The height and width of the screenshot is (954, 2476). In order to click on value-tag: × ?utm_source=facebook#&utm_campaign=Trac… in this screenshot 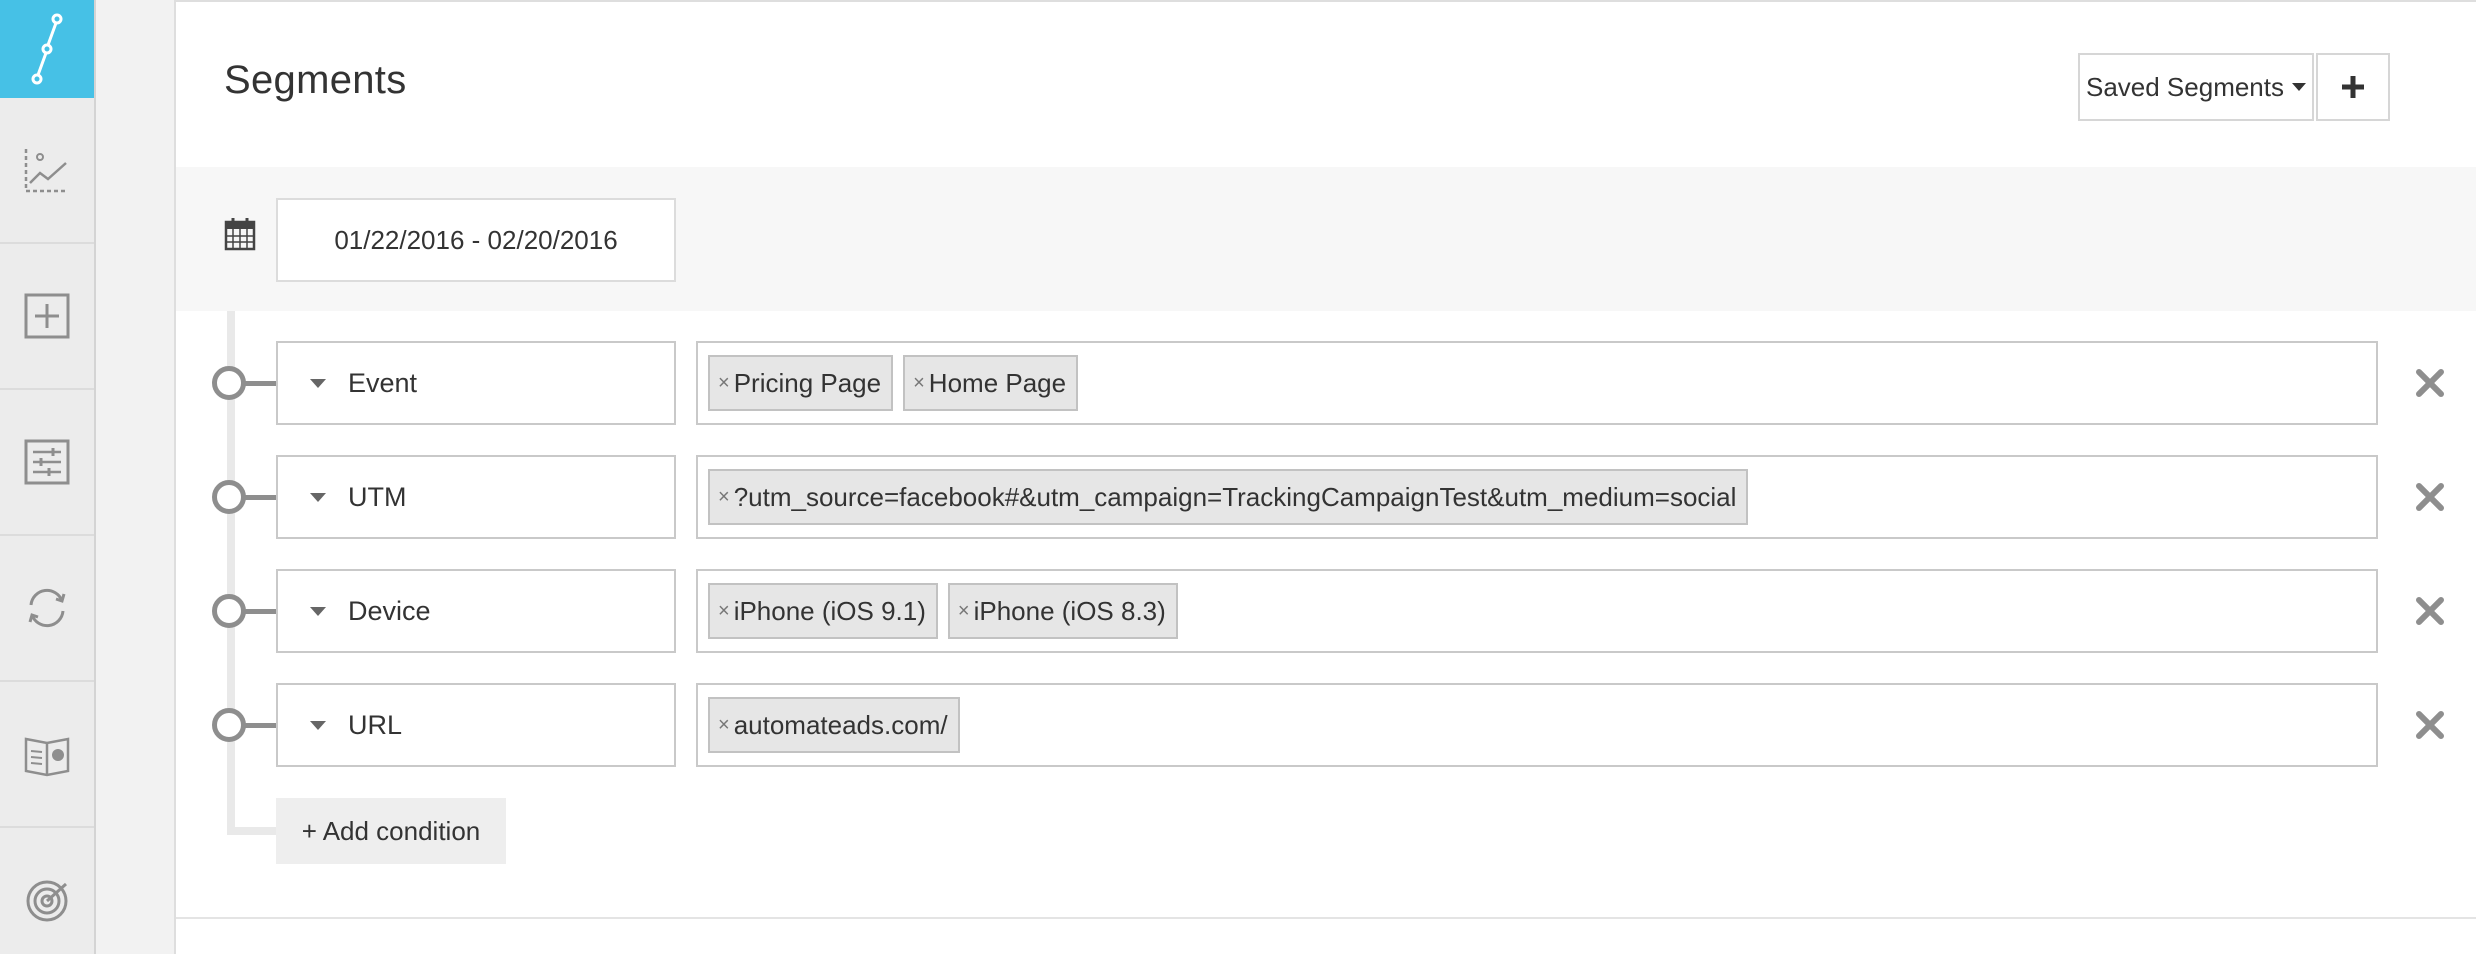, I will do `click(1228, 497)`.